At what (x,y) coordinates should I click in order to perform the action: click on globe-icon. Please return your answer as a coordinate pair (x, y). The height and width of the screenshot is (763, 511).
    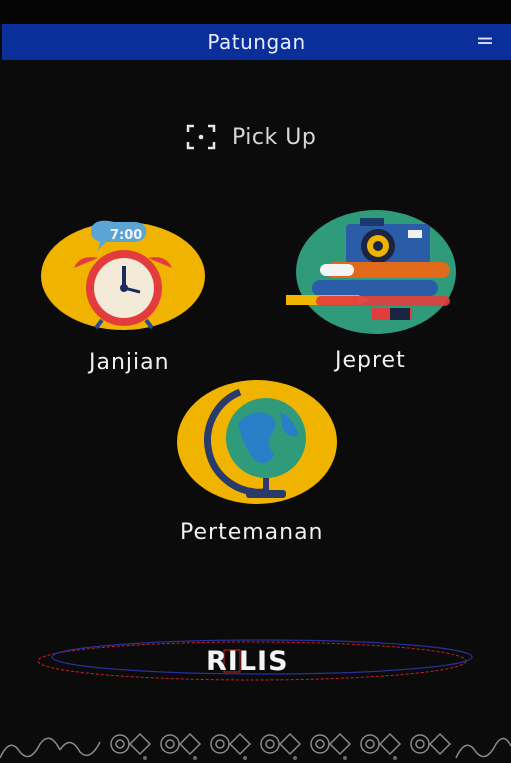
    Looking at the image, I should click on (257, 442).